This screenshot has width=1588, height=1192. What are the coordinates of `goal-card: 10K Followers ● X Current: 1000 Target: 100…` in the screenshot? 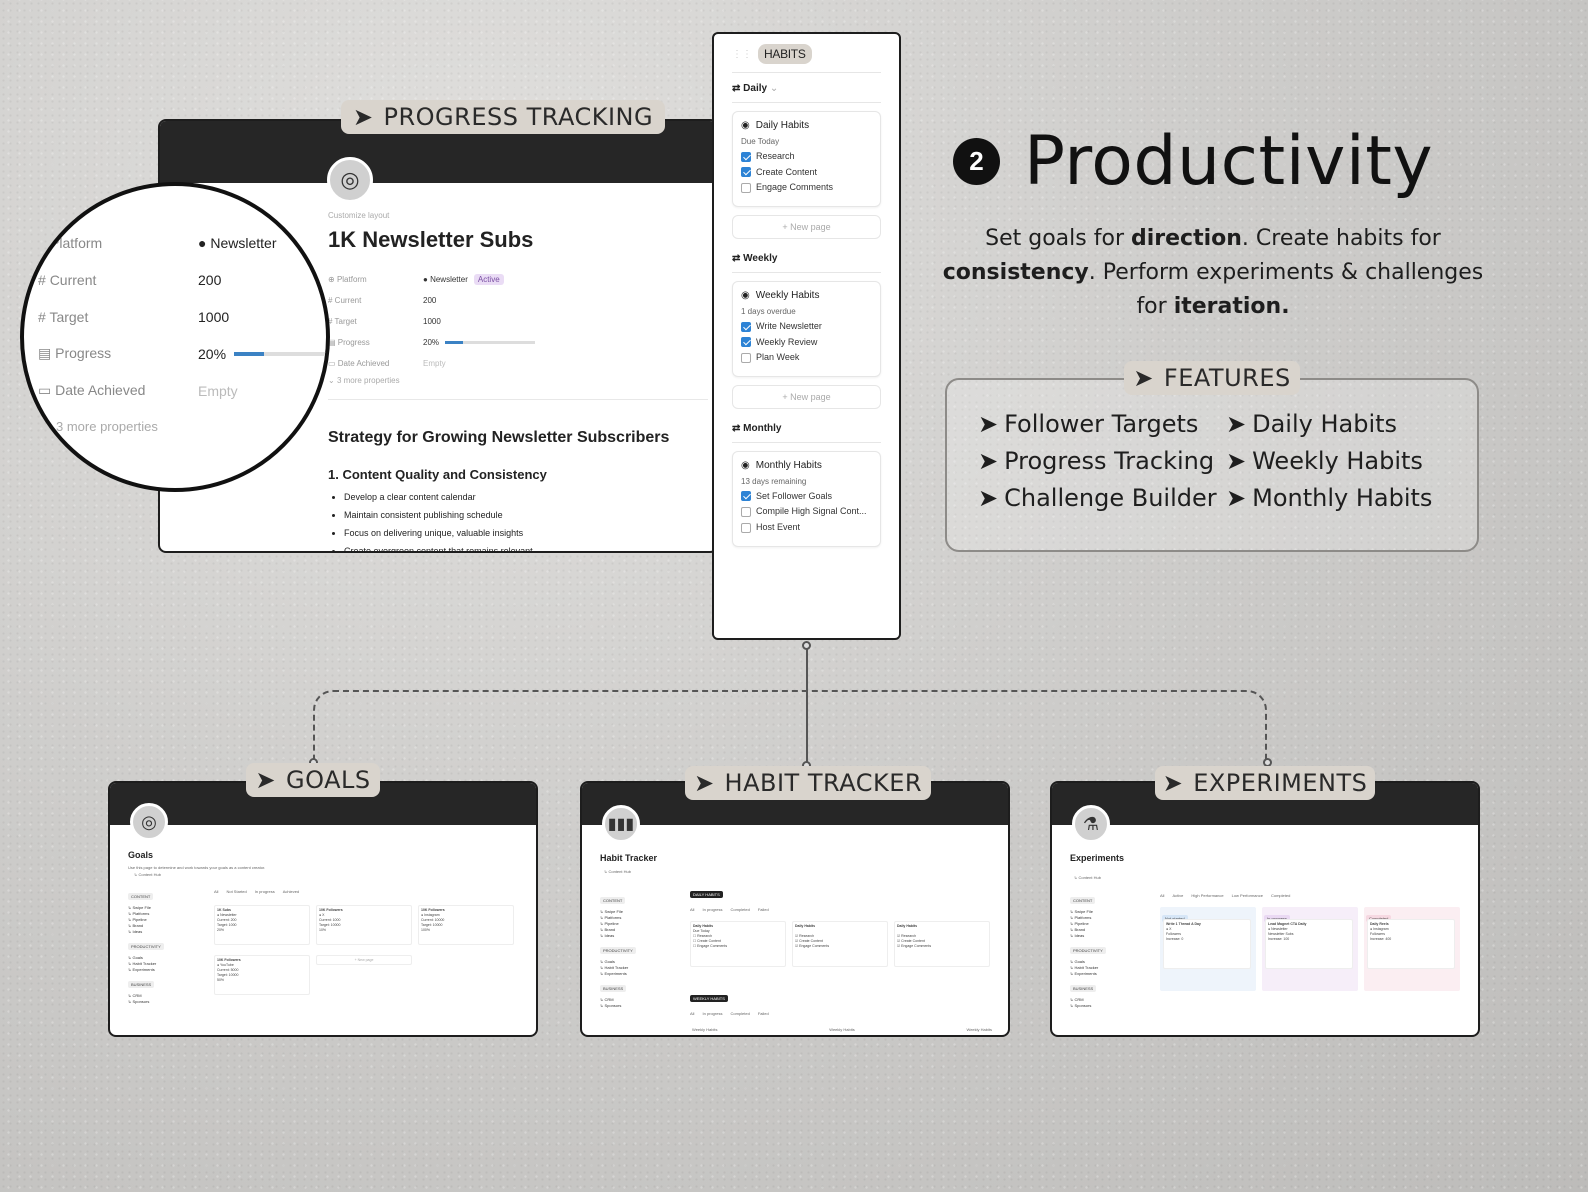 It's located at (364, 925).